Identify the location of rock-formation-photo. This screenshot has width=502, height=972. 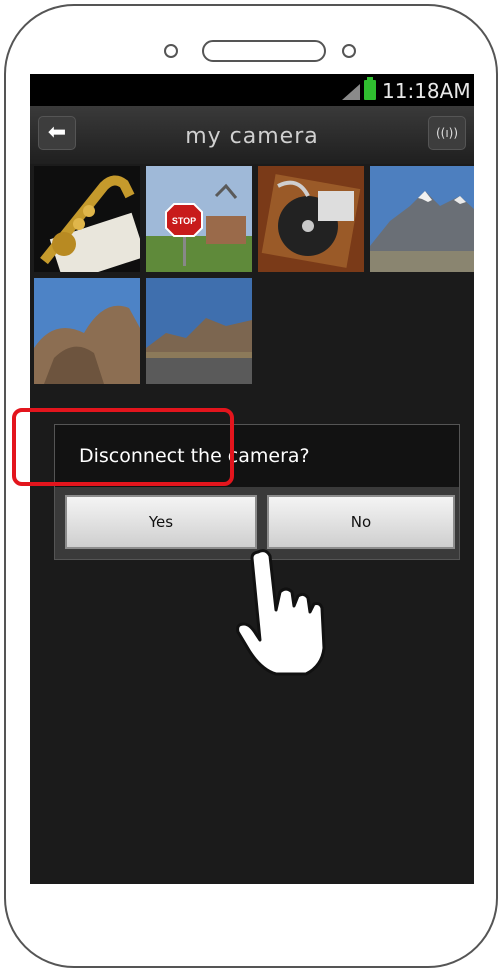
(87, 331).